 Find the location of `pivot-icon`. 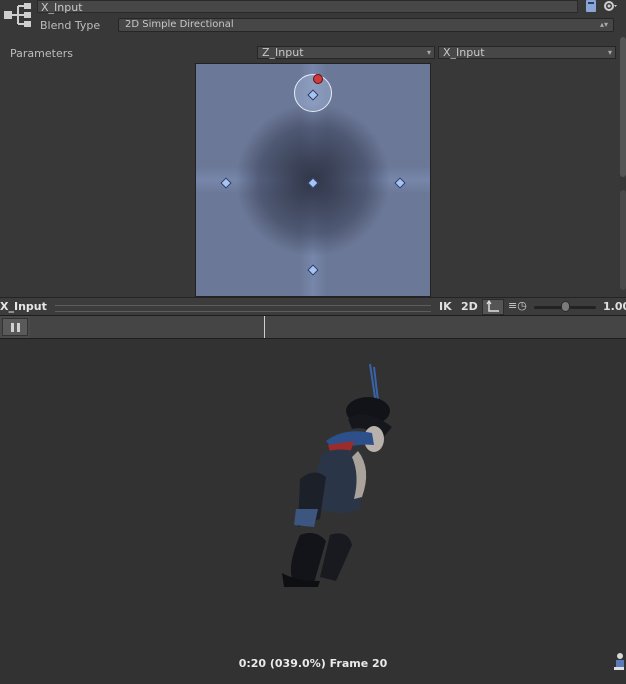

pivot-icon is located at coordinates (492, 305).